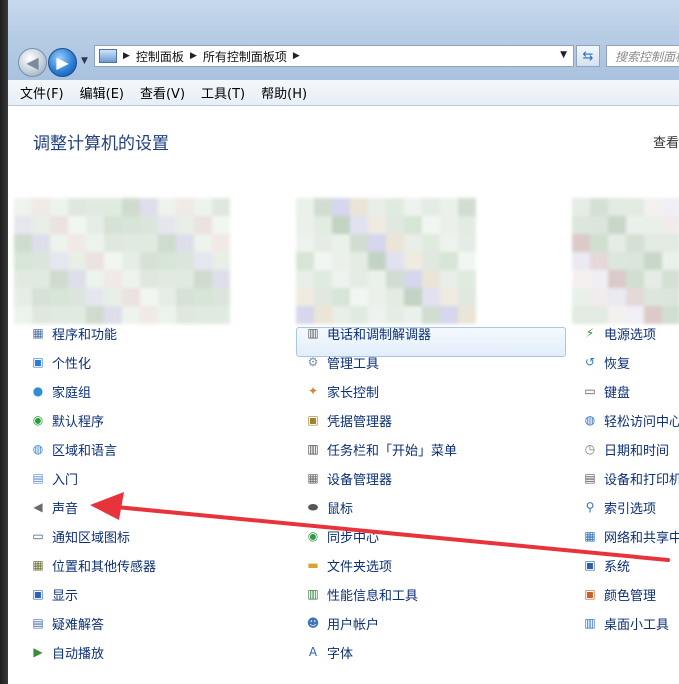 Image resolution: width=679 pixels, height=684 pixels. I want to click on control-panel-item: ● 家庭组, so click(60, 391).